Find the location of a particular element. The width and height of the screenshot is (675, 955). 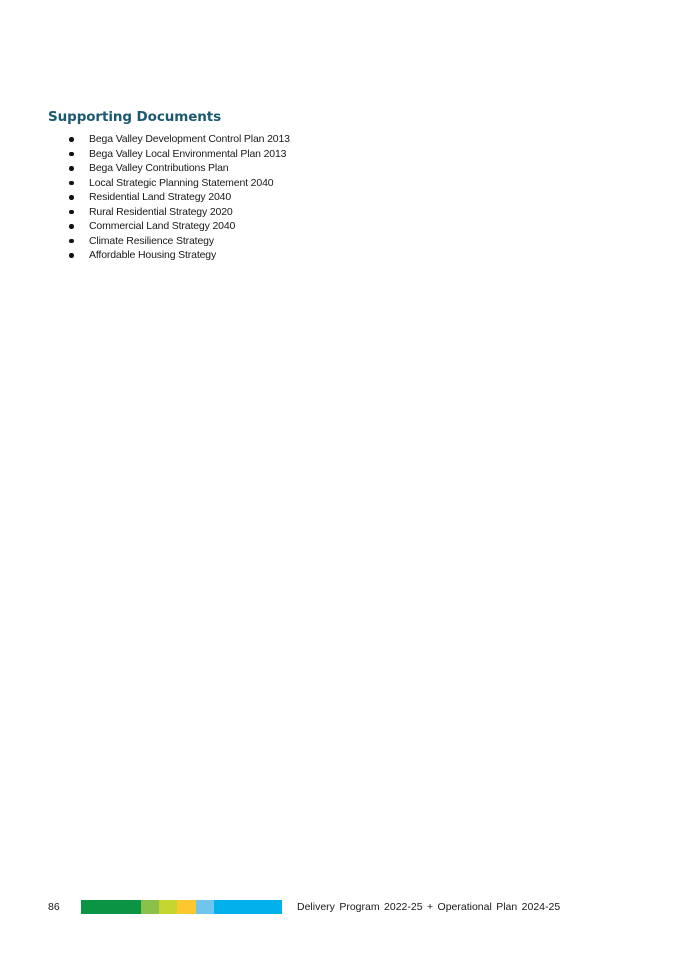

color-bar-segment-light-green is located at coordinates (150, 907).